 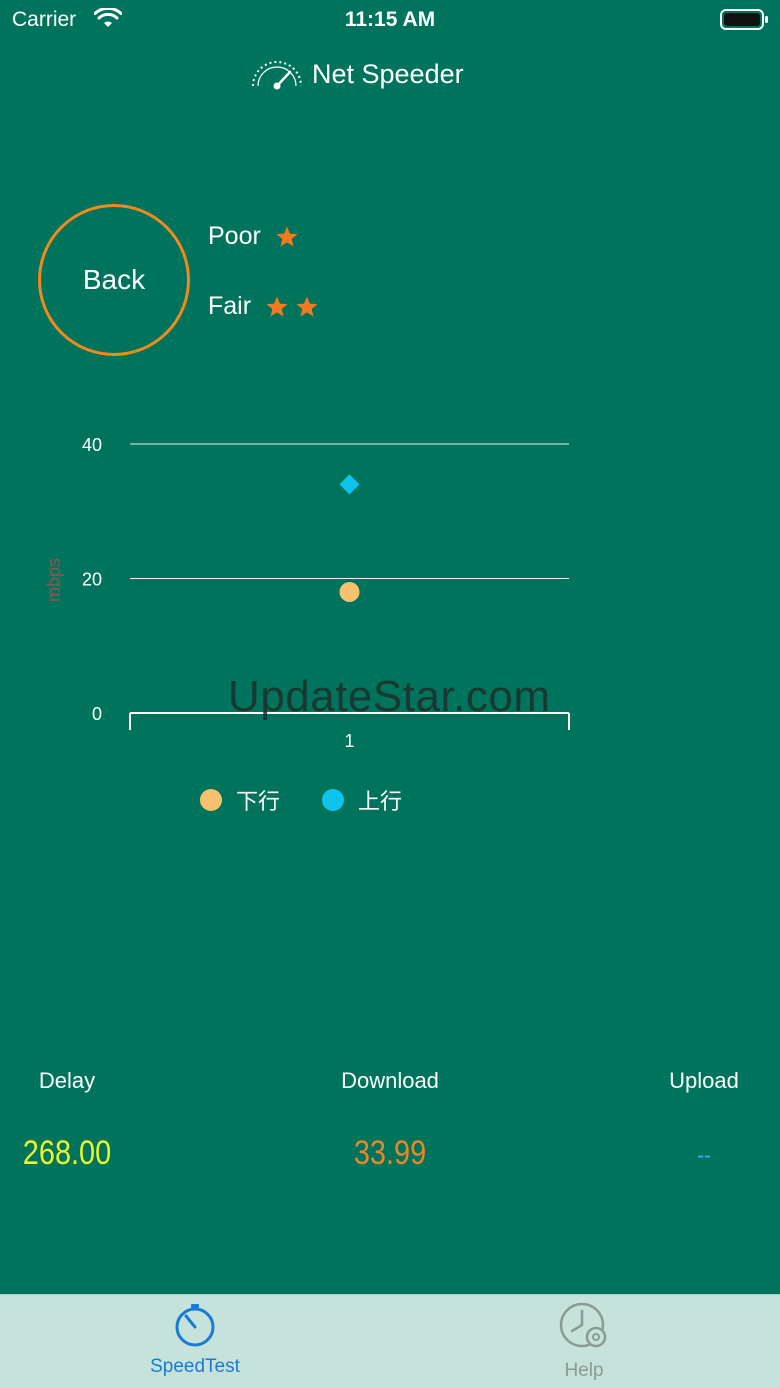 I want to click on stopwatch-icon, so click(x=195, y=1325).